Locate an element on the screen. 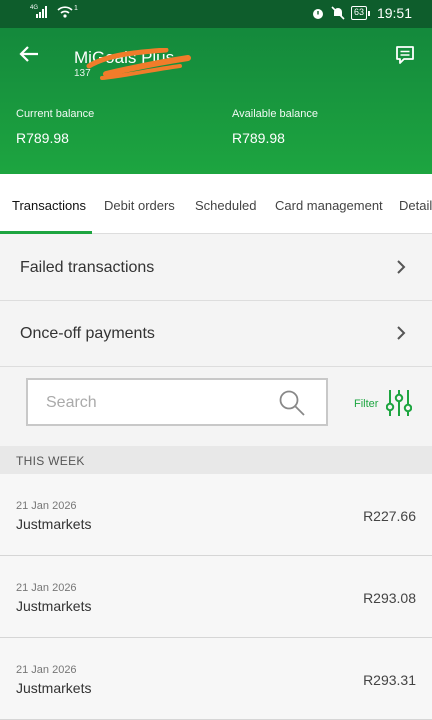 The width and height of the screenshot is (432, 720). tab-details: Details is located at coordinates (415, 205).